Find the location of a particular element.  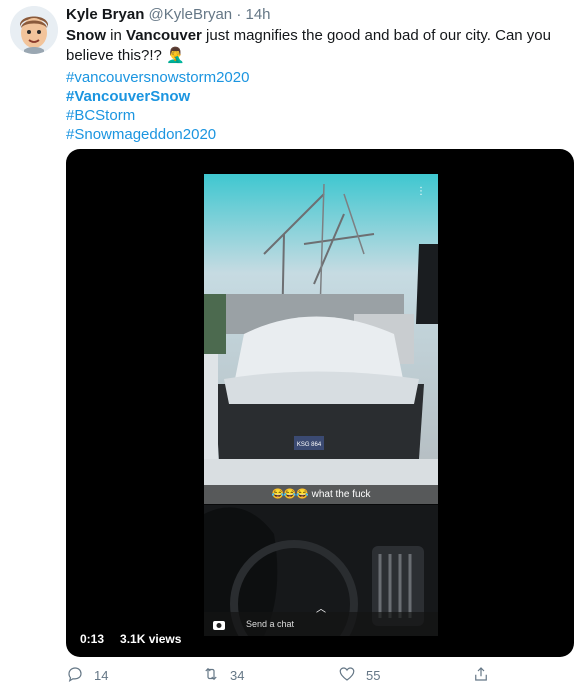

retweet-count: 34 is located at coordinates (237, 675).